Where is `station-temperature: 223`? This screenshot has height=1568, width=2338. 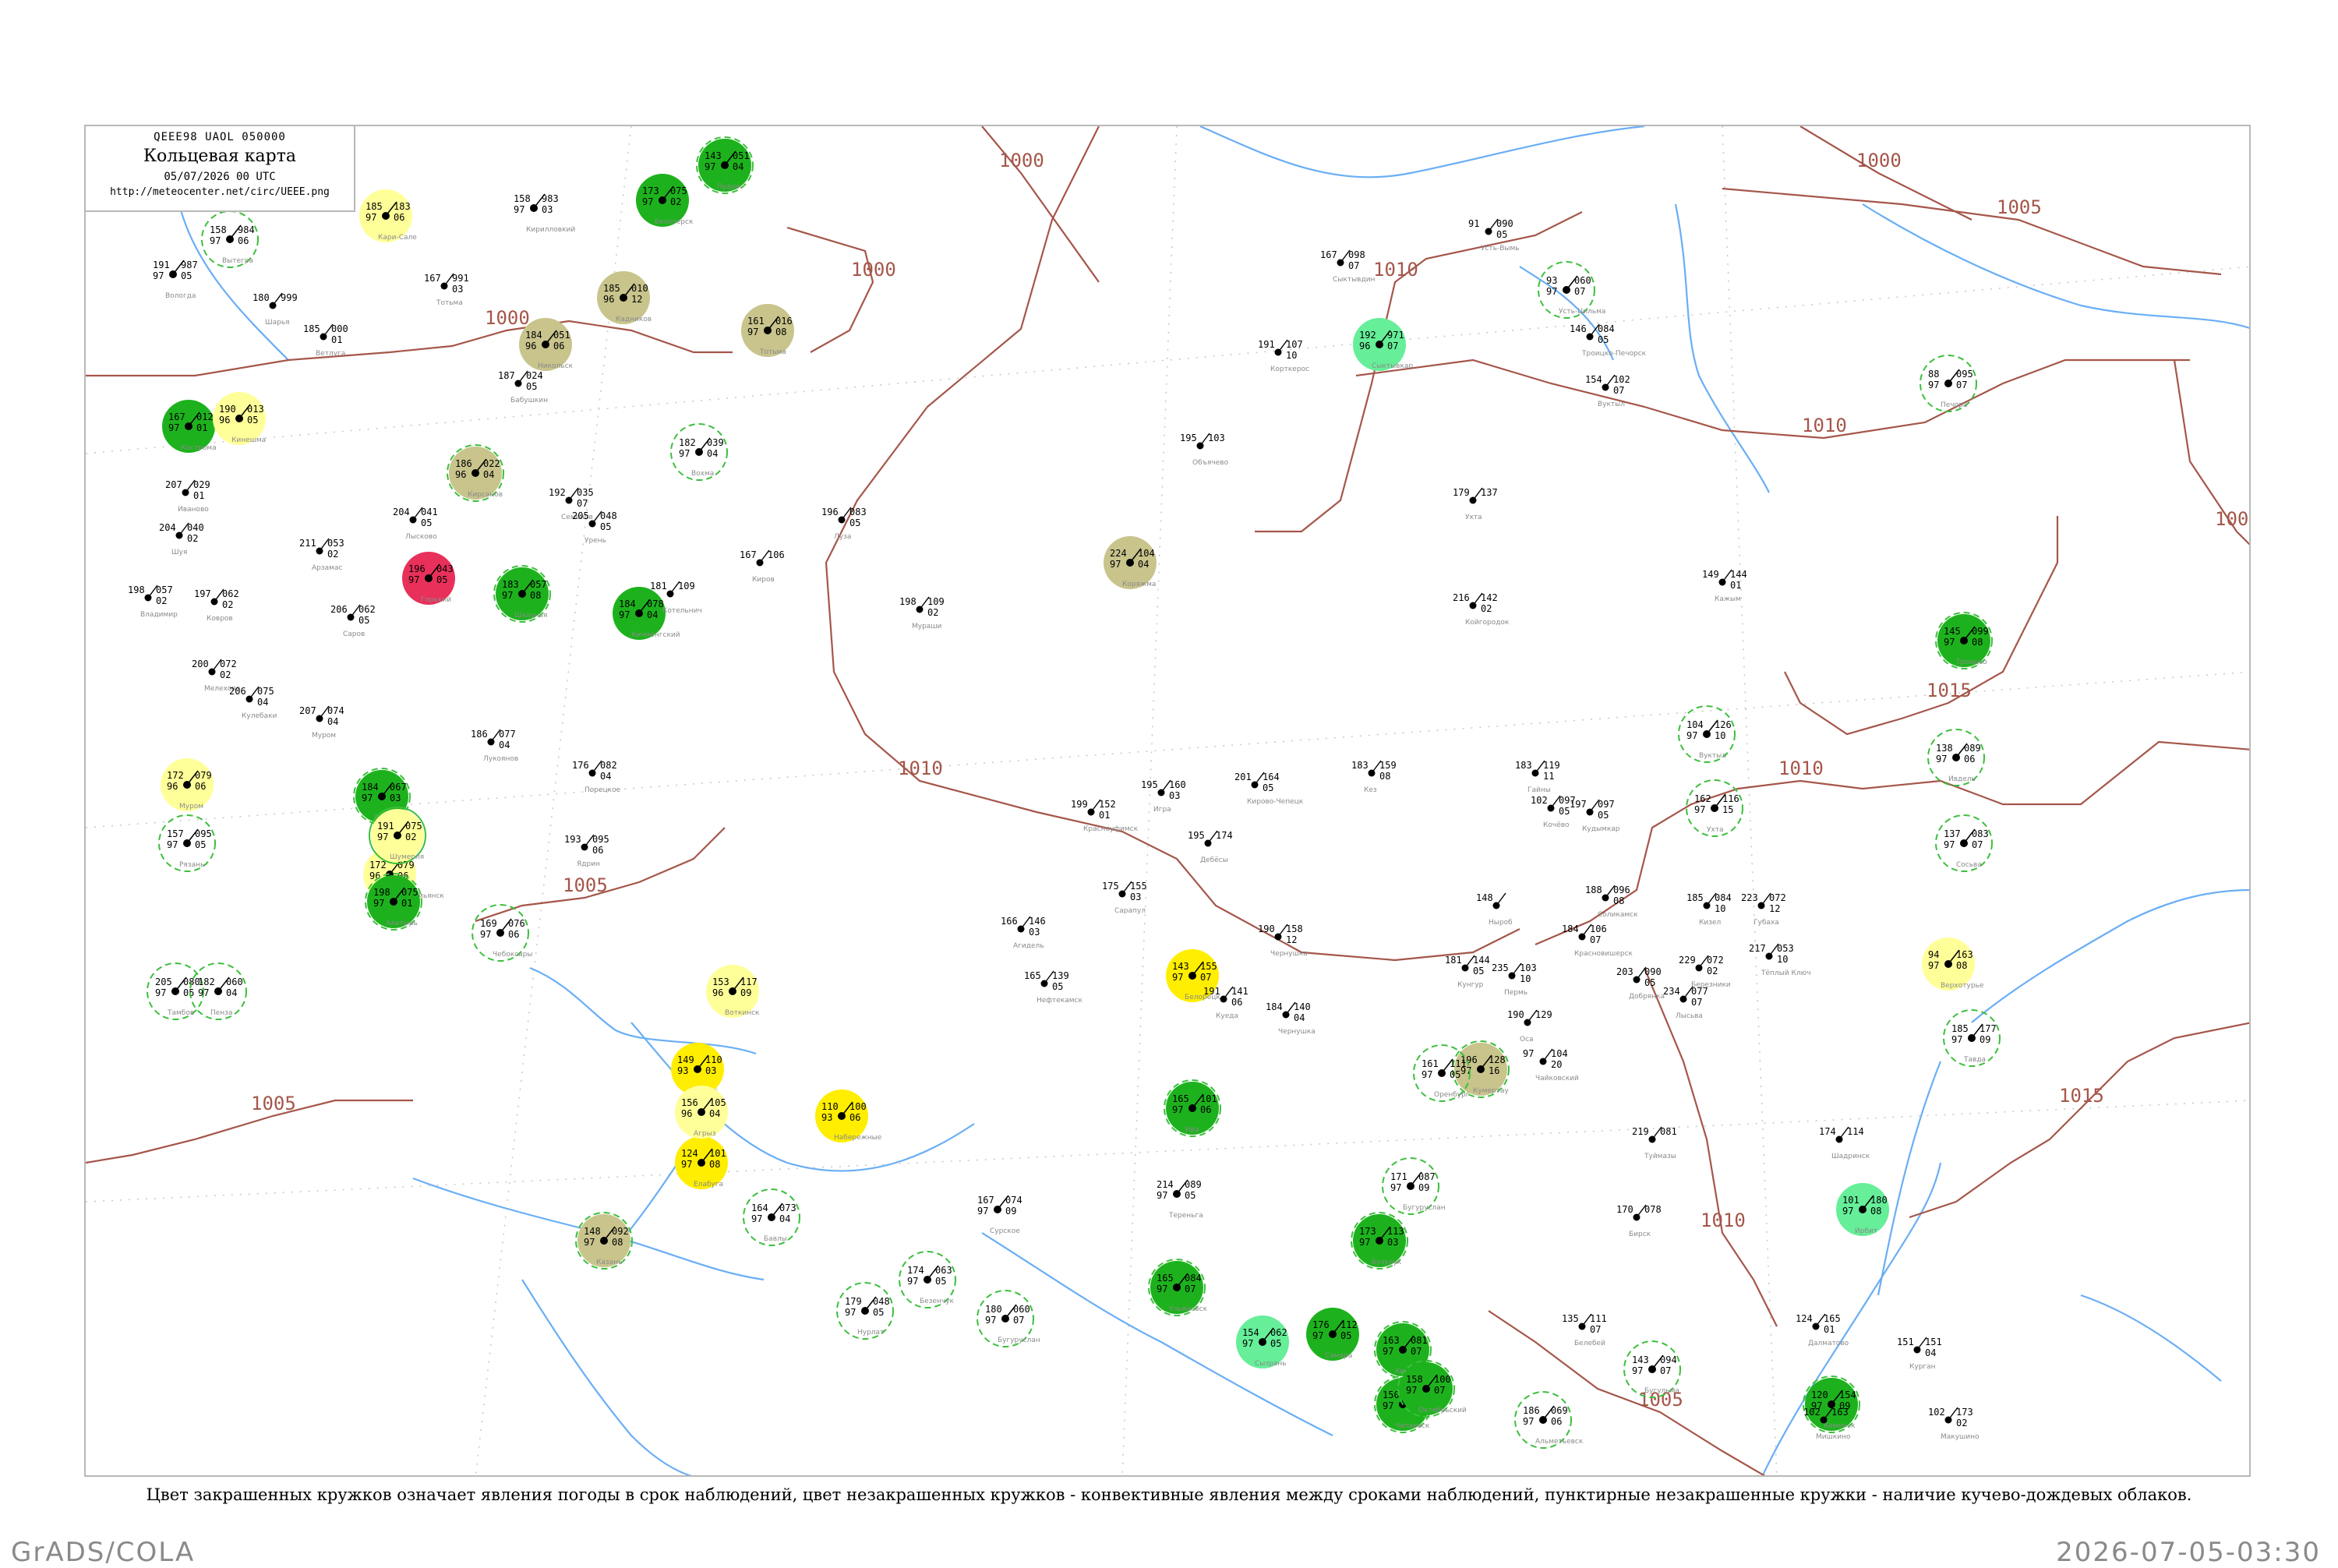 station-temperature: 223 is located at coordinates (1750, 897).